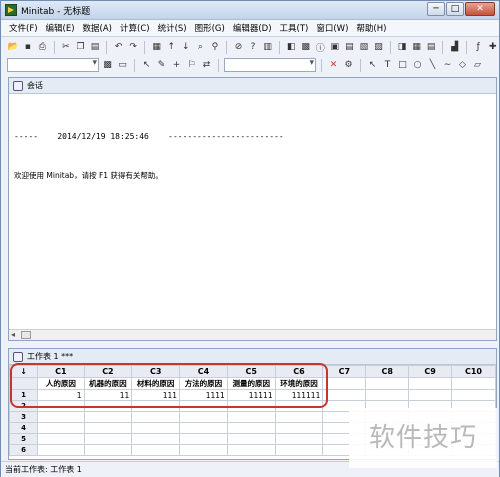 This screenshot has width=500, height=477. Describe the element at coordinates (24, 417) in the screenshot. I see `row-header: 3` at that location.